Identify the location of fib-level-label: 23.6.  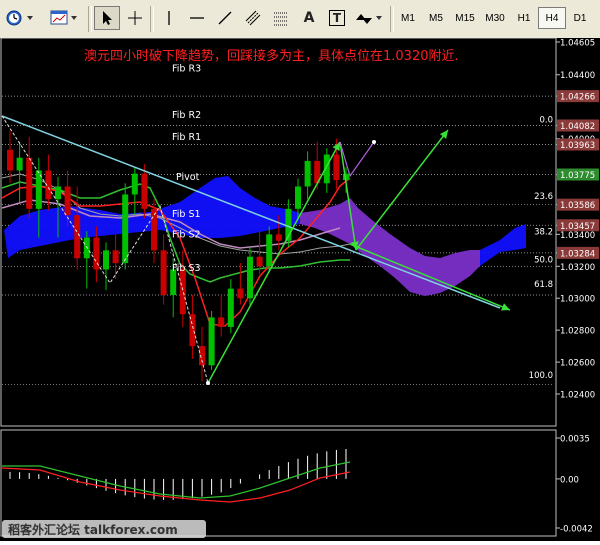
(543, 197).